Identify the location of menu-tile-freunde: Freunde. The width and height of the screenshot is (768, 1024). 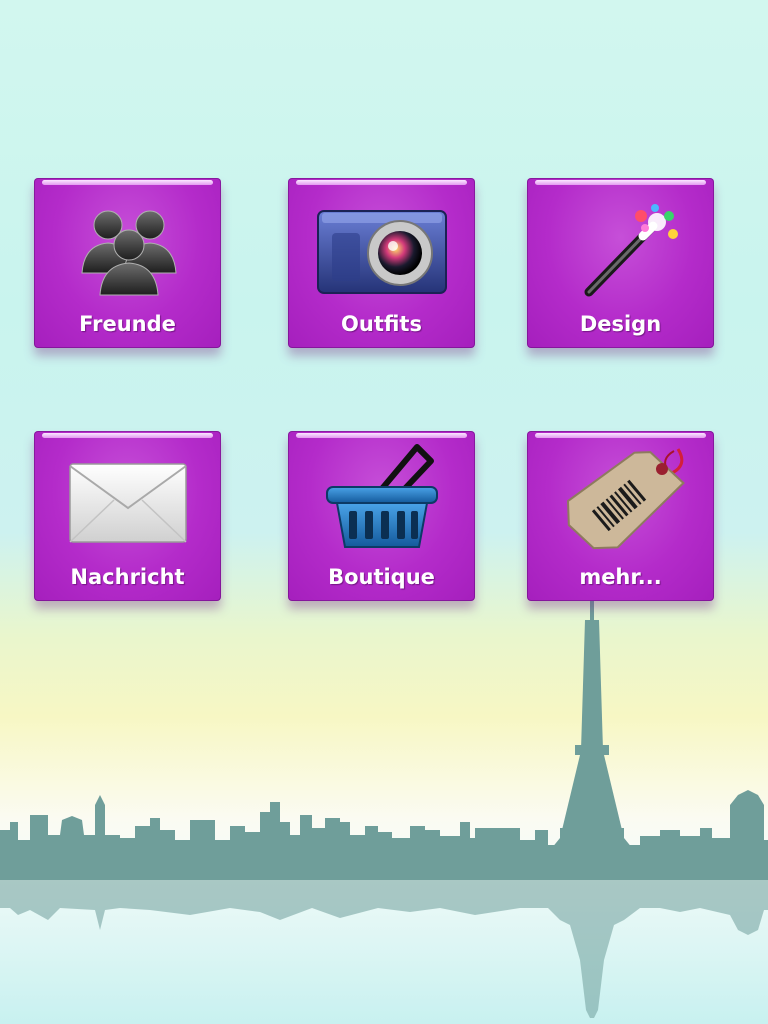
(127, 263).